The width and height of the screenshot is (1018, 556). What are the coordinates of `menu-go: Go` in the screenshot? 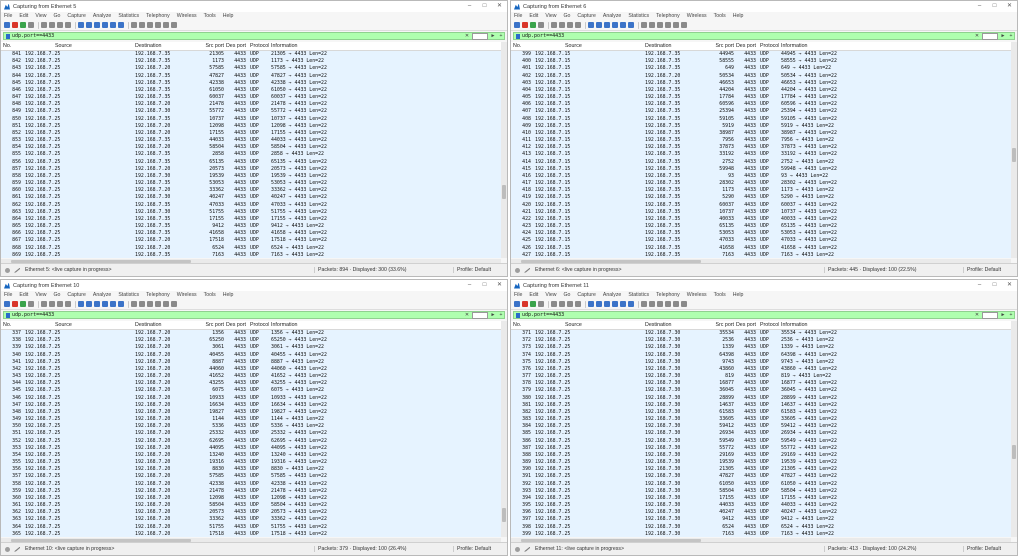 It's located at (56, 295).